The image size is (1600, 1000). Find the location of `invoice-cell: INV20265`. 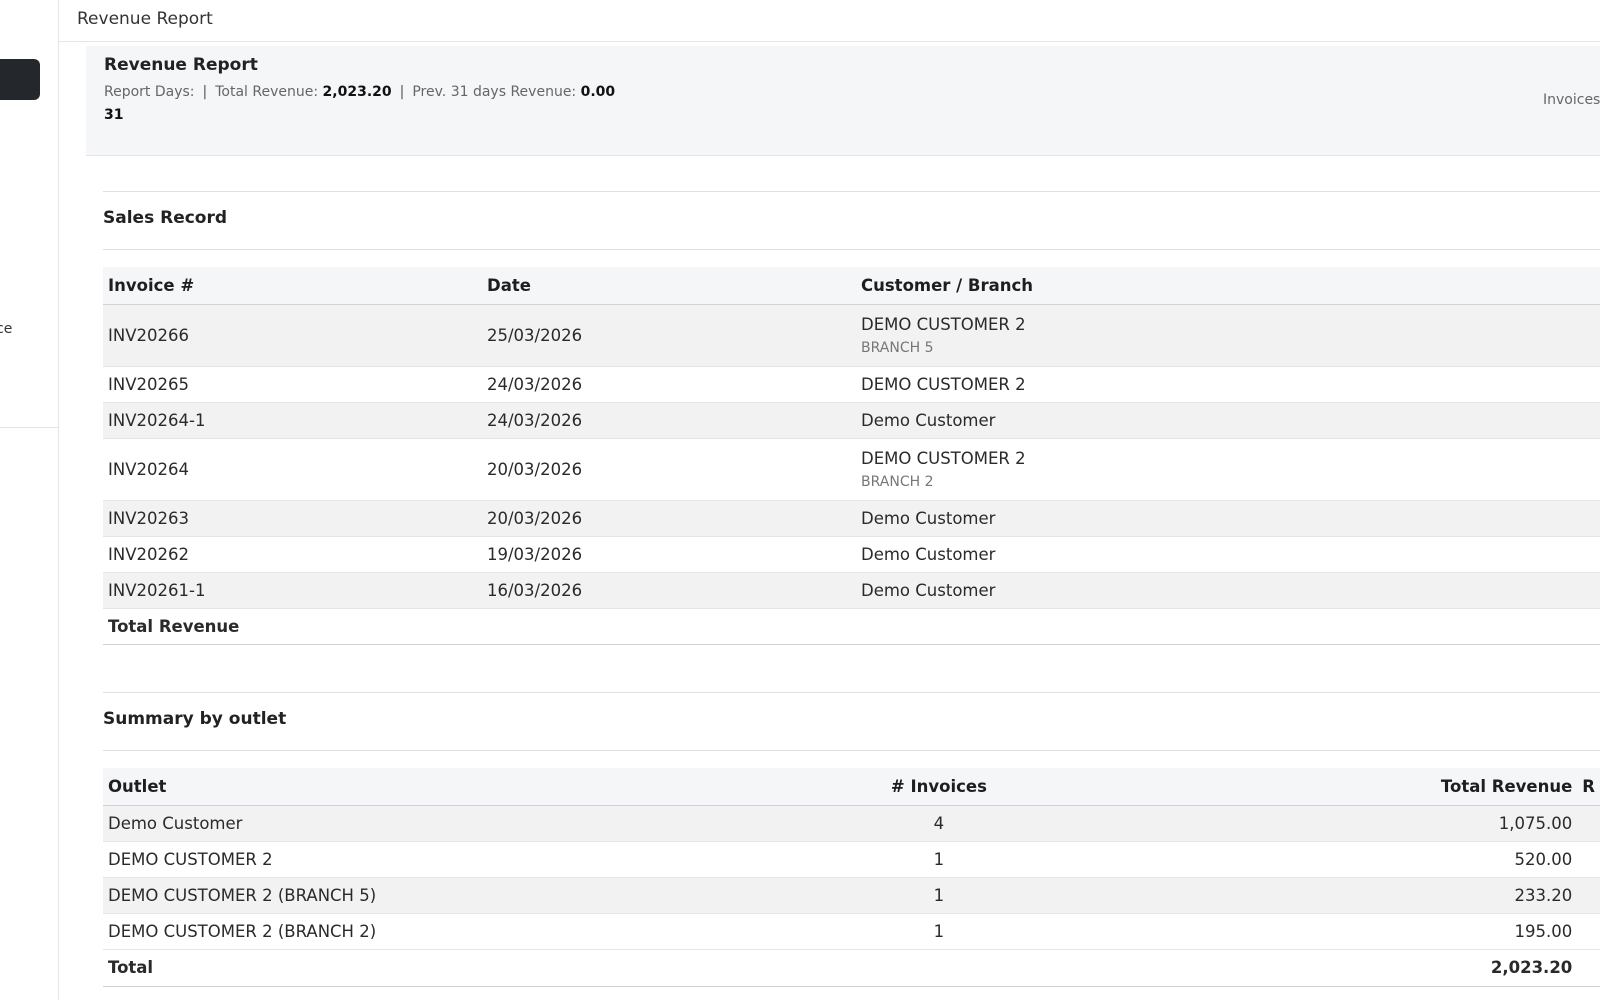

invoice-cell: INV20265 is located at coordinates (148, 384).